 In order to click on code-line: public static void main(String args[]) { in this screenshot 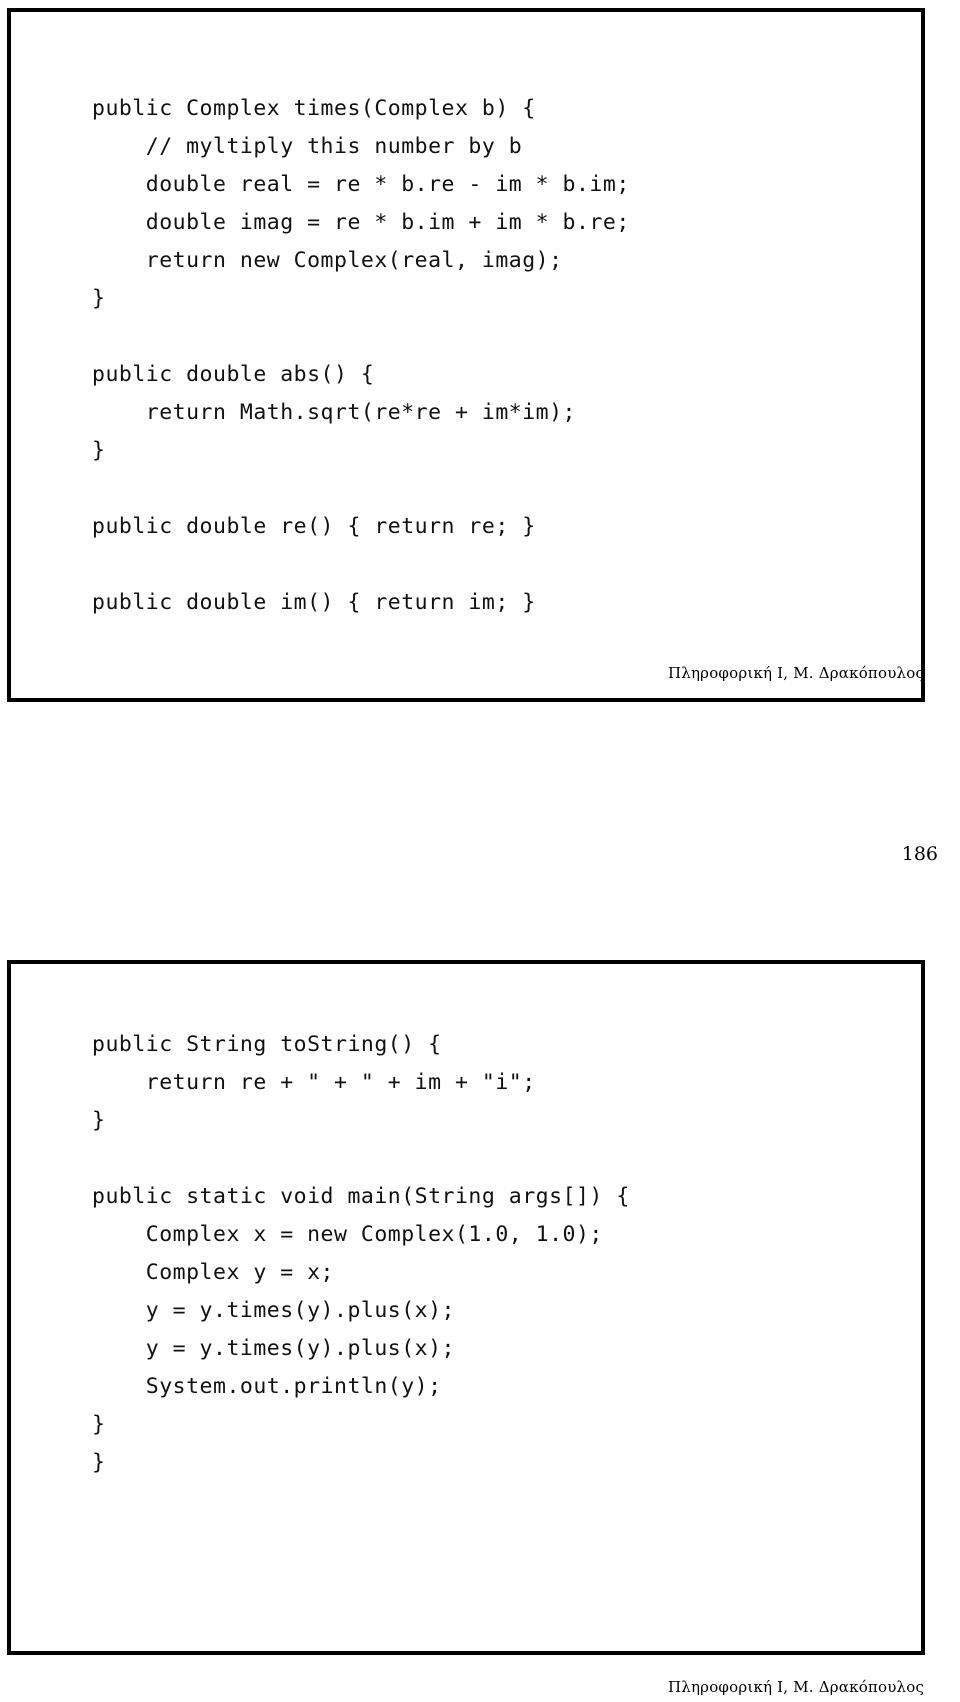, I will do `click(361, 1196)`.